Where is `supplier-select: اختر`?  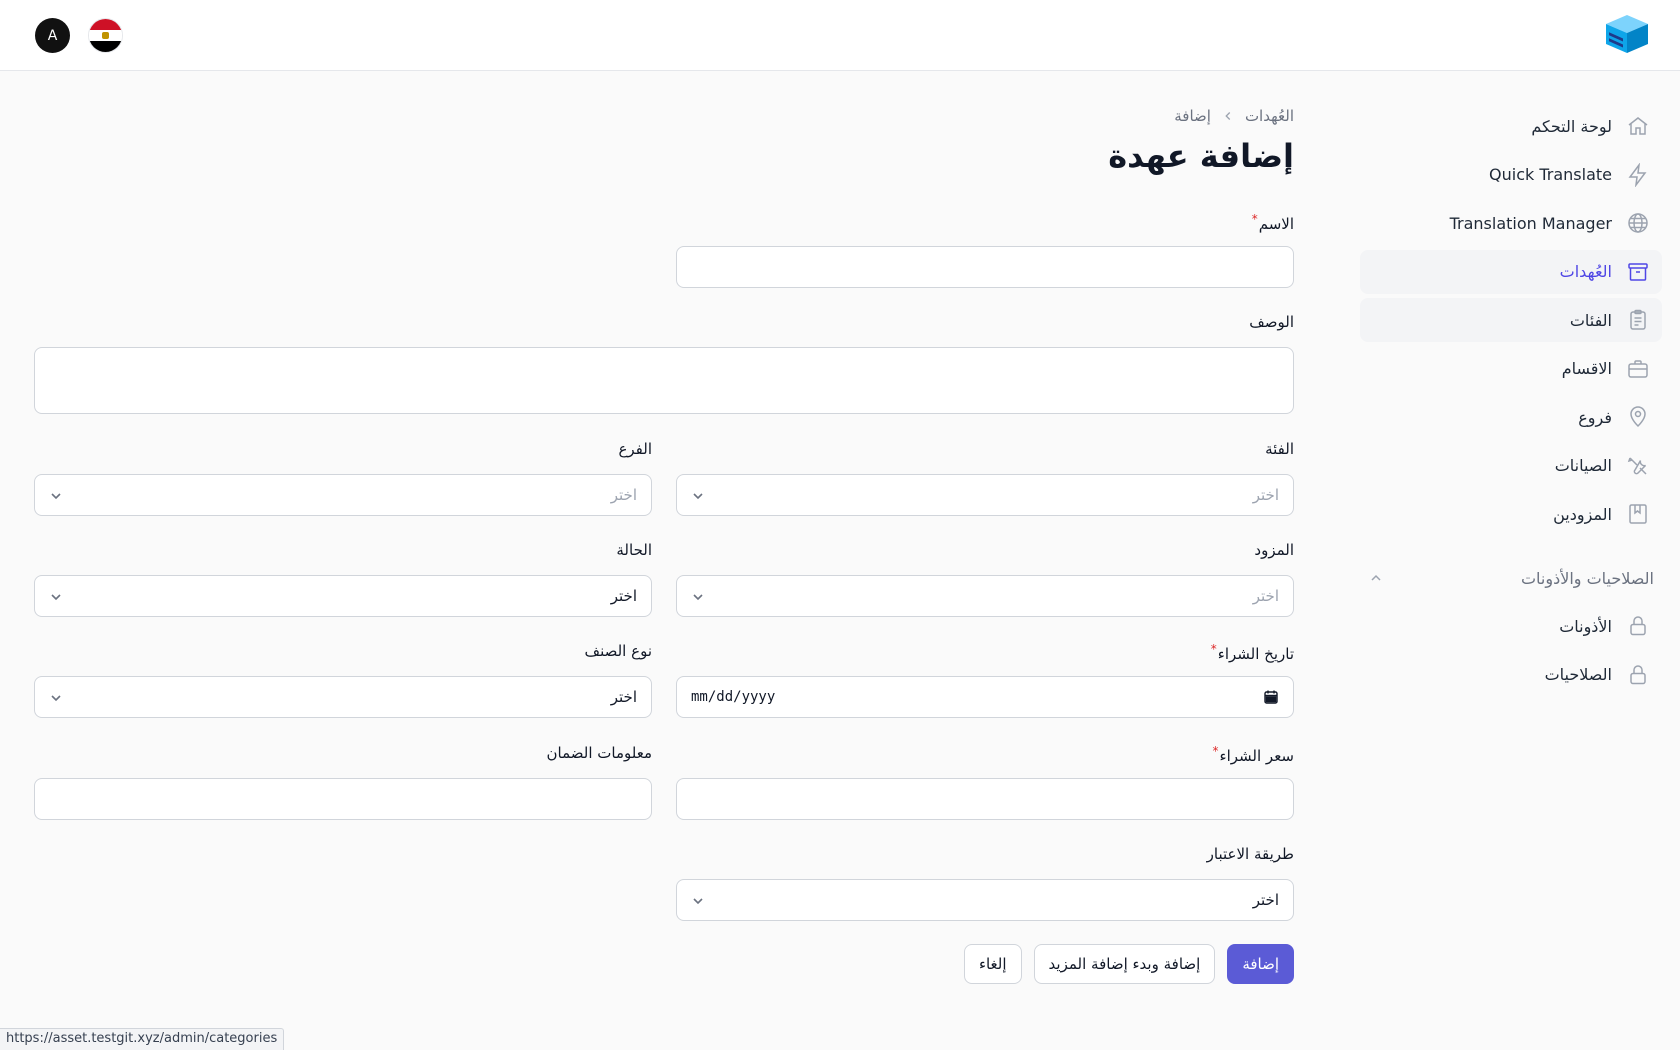 supplier-select: اختر is located at coordinates (985, 596).